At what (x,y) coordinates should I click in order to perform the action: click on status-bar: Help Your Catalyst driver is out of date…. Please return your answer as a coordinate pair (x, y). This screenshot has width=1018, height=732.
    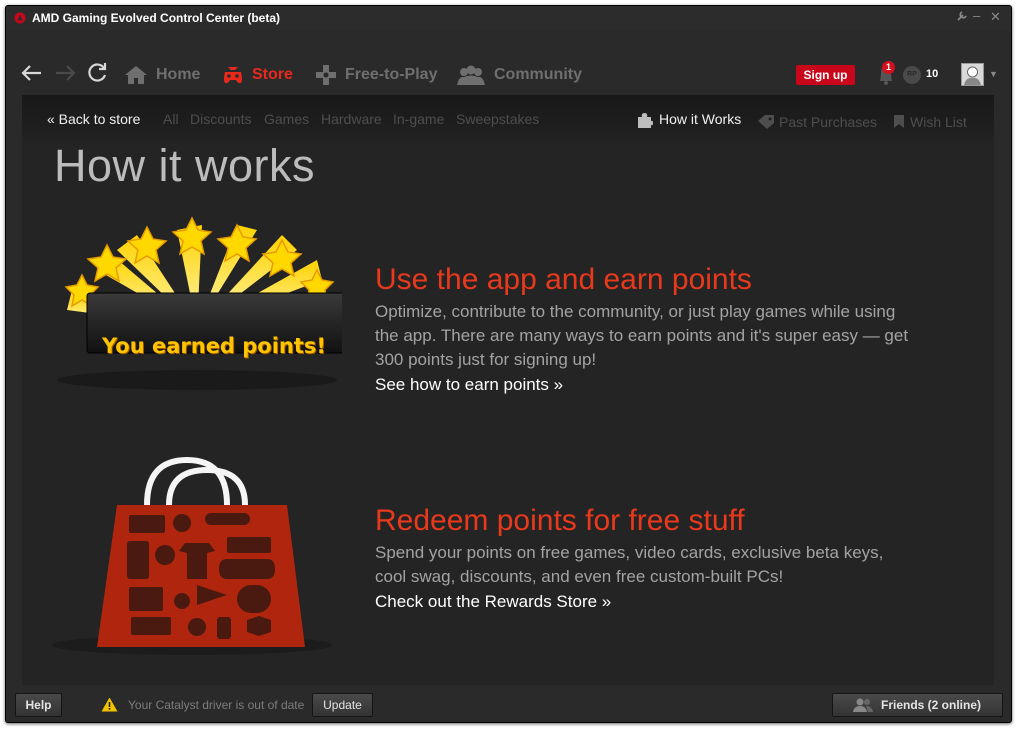
    Looking at the image, I should click on (508, 704).